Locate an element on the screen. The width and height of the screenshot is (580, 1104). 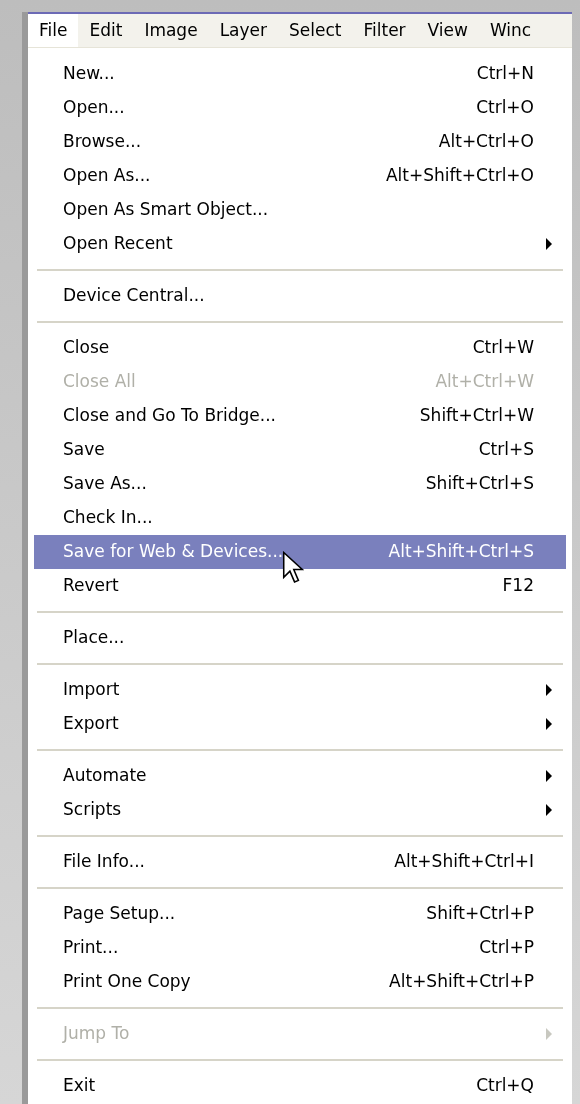
menu-item: Export is located at coordinates (300, 724).